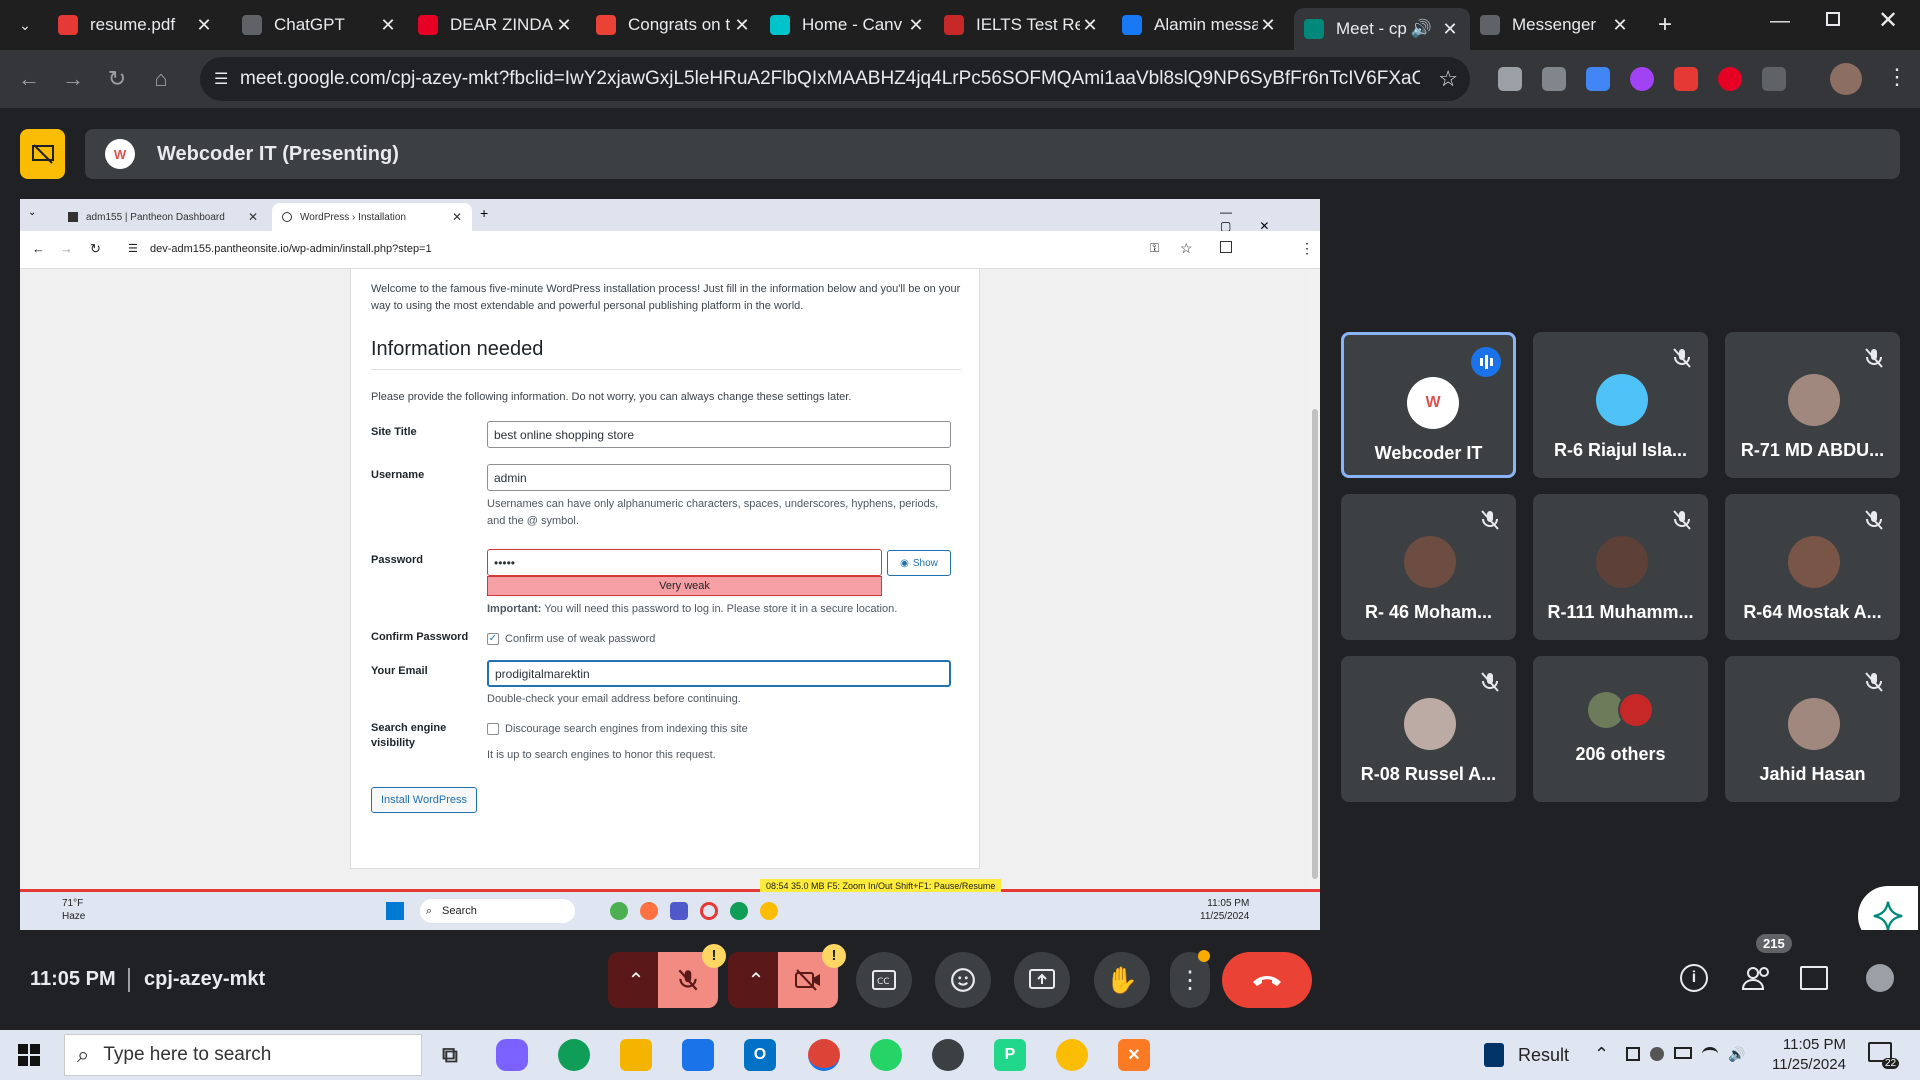 This screenshot has height=1080, width=1920. Describe the element at coordinates (692, 976) in the screenshot. I see `microphone-toggle-button: !` at that location.